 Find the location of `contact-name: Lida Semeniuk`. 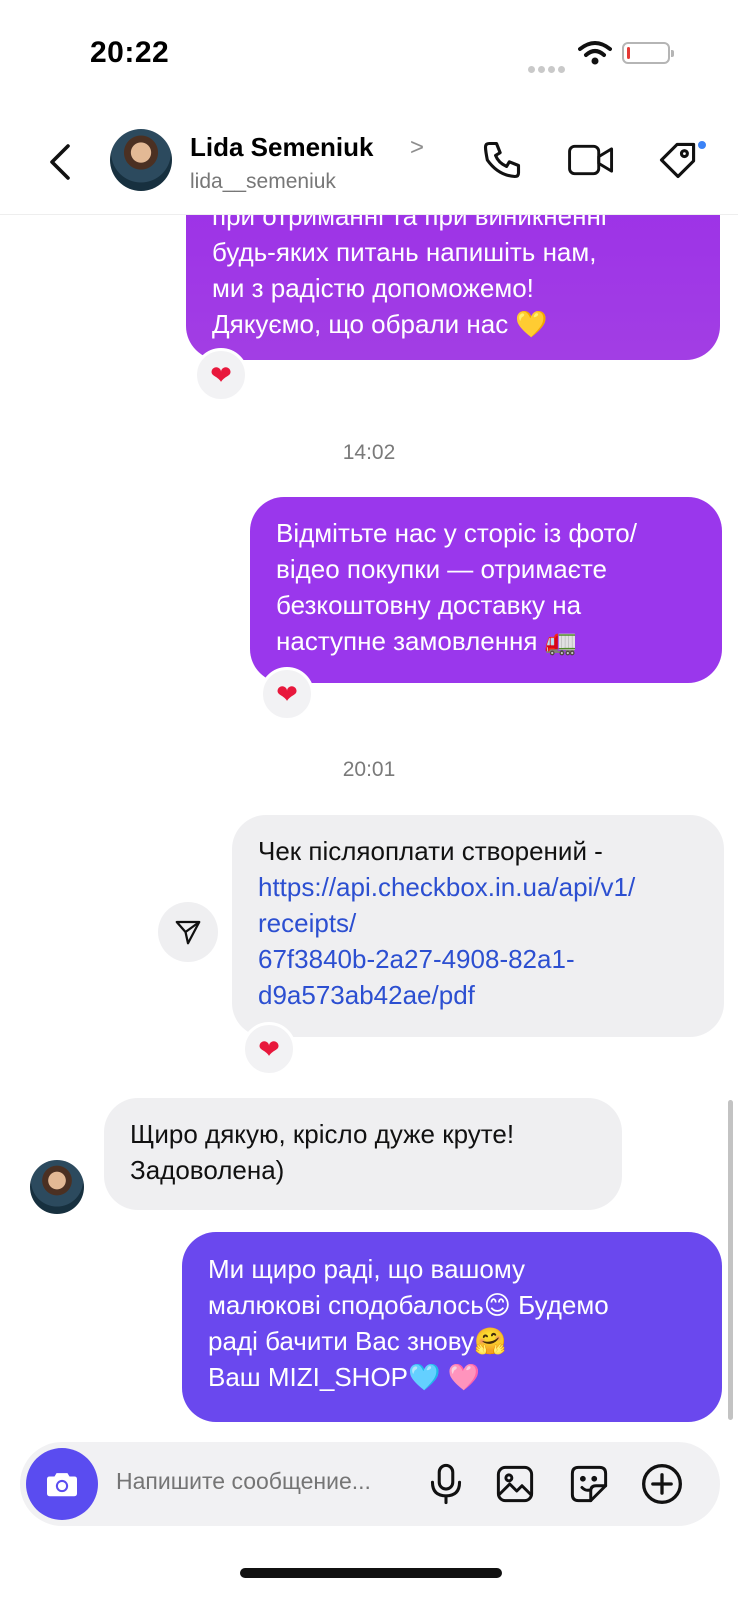

contact-name: Lida Semeniuk is located at coordinates (282, 147).